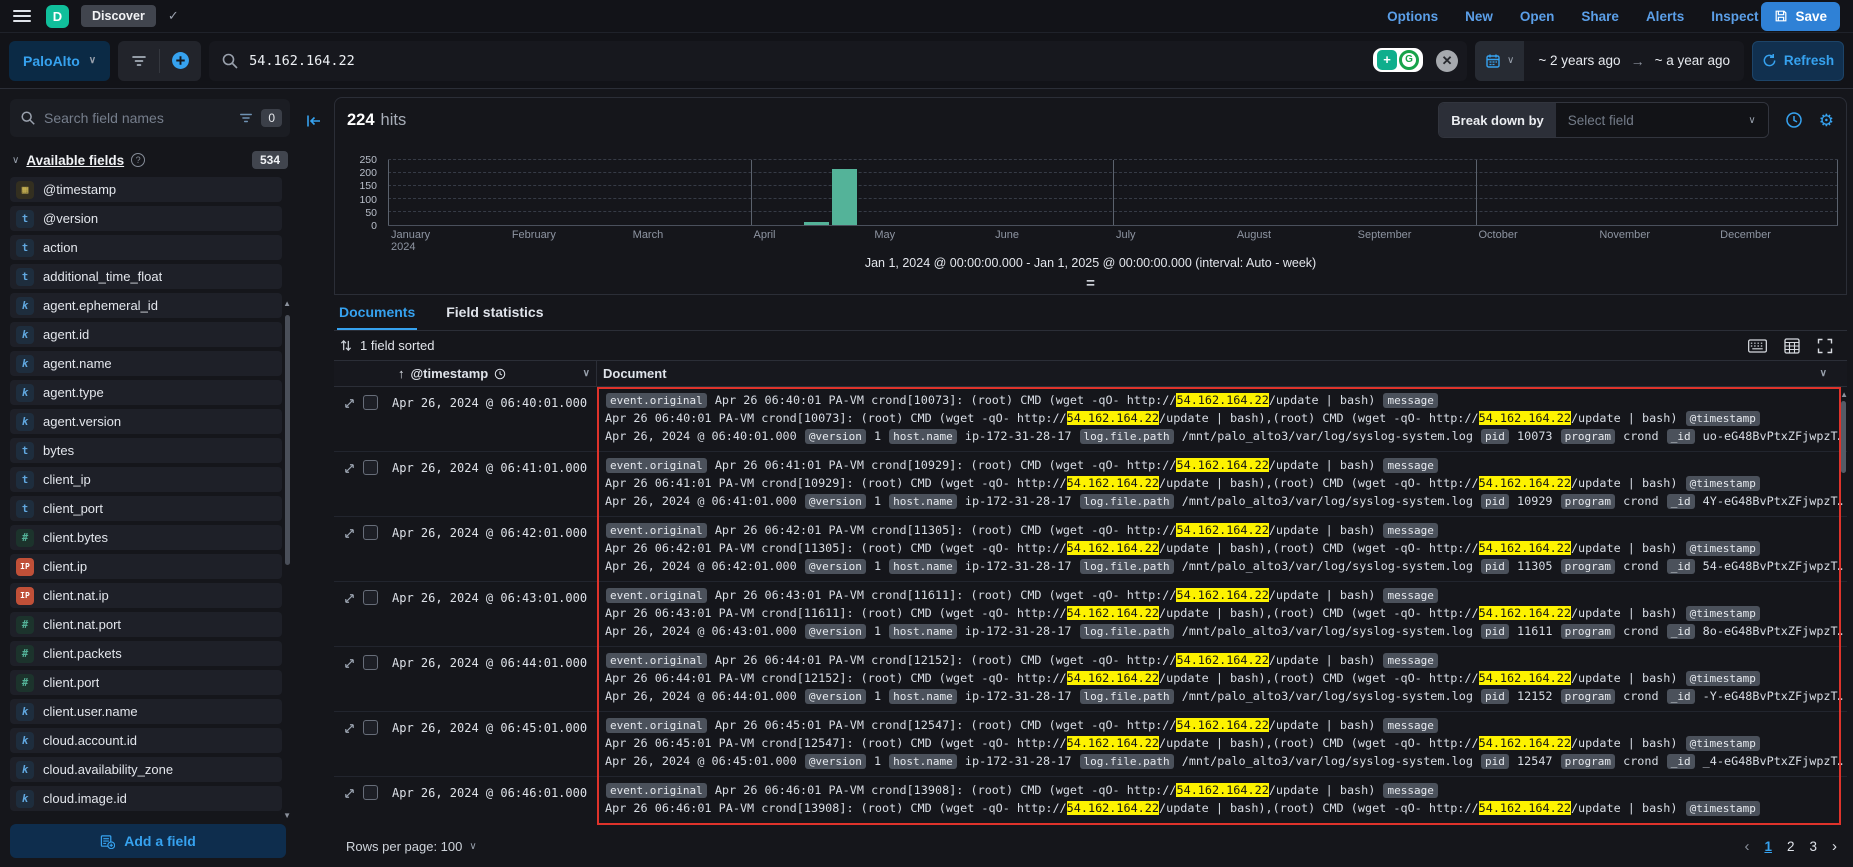  I want to click on timestamp-column-header: ↑ @timestamp ∨, so click(494, 373).